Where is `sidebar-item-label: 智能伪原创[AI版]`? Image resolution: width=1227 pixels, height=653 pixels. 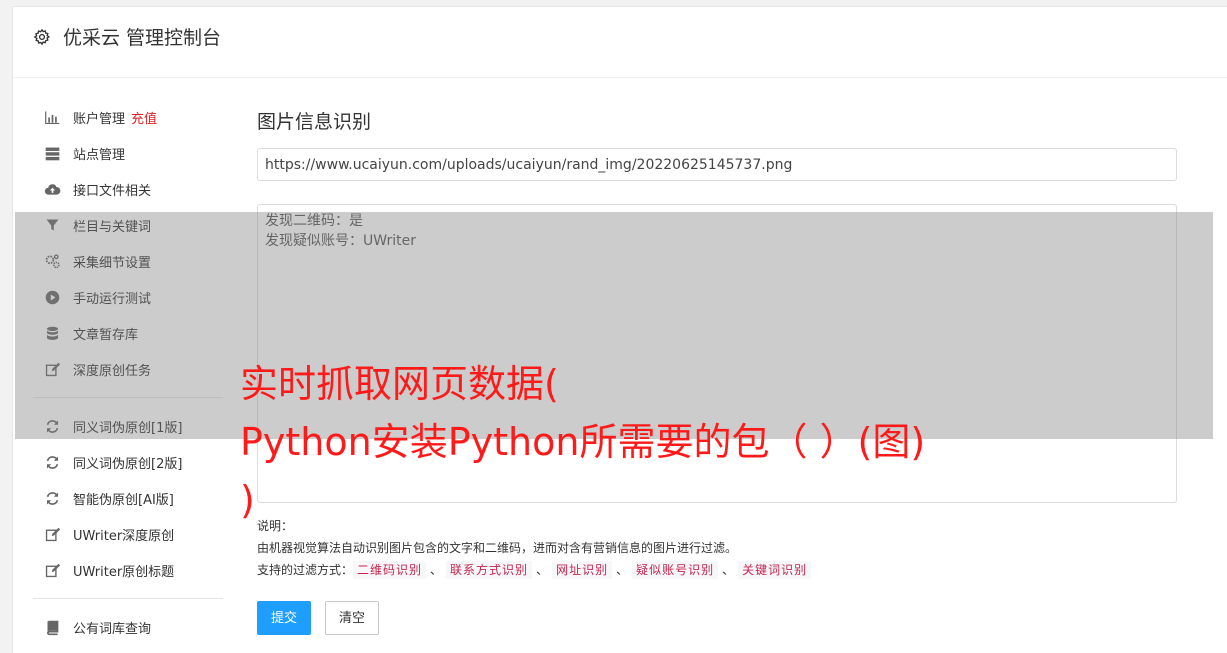
sidebar-item-label: 智能伪原创[AI版] is located at coordinates (123, 500).